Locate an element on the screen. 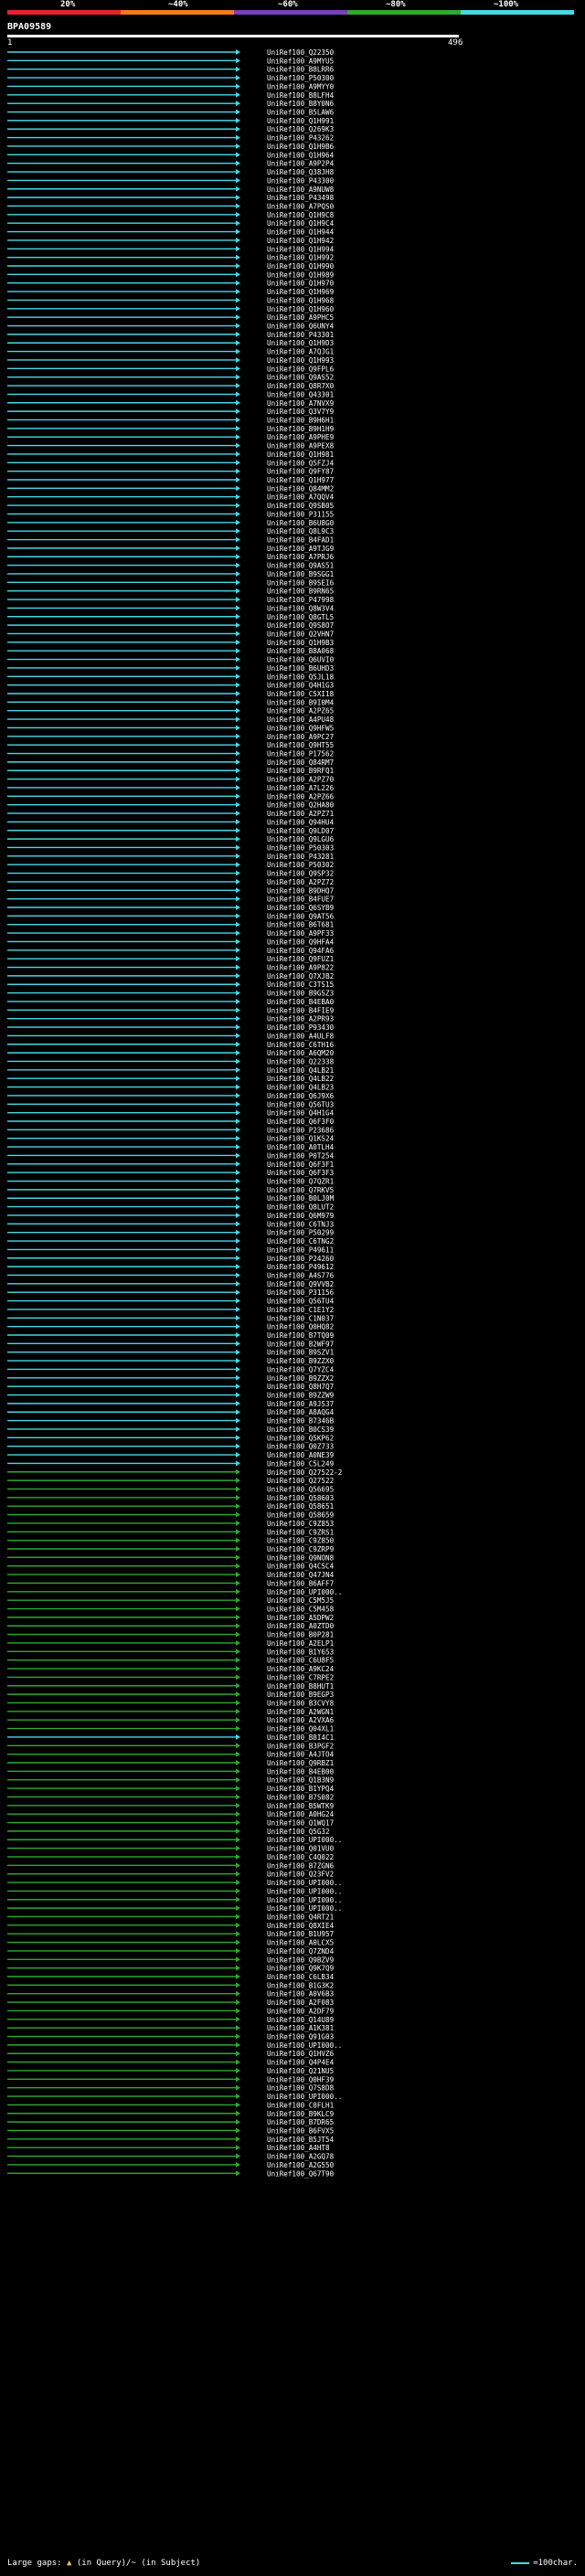 The width and height of the screenshot is (585, 2576). hit-label: UniRef100_P31156 is located at coordinates (301, 1292).